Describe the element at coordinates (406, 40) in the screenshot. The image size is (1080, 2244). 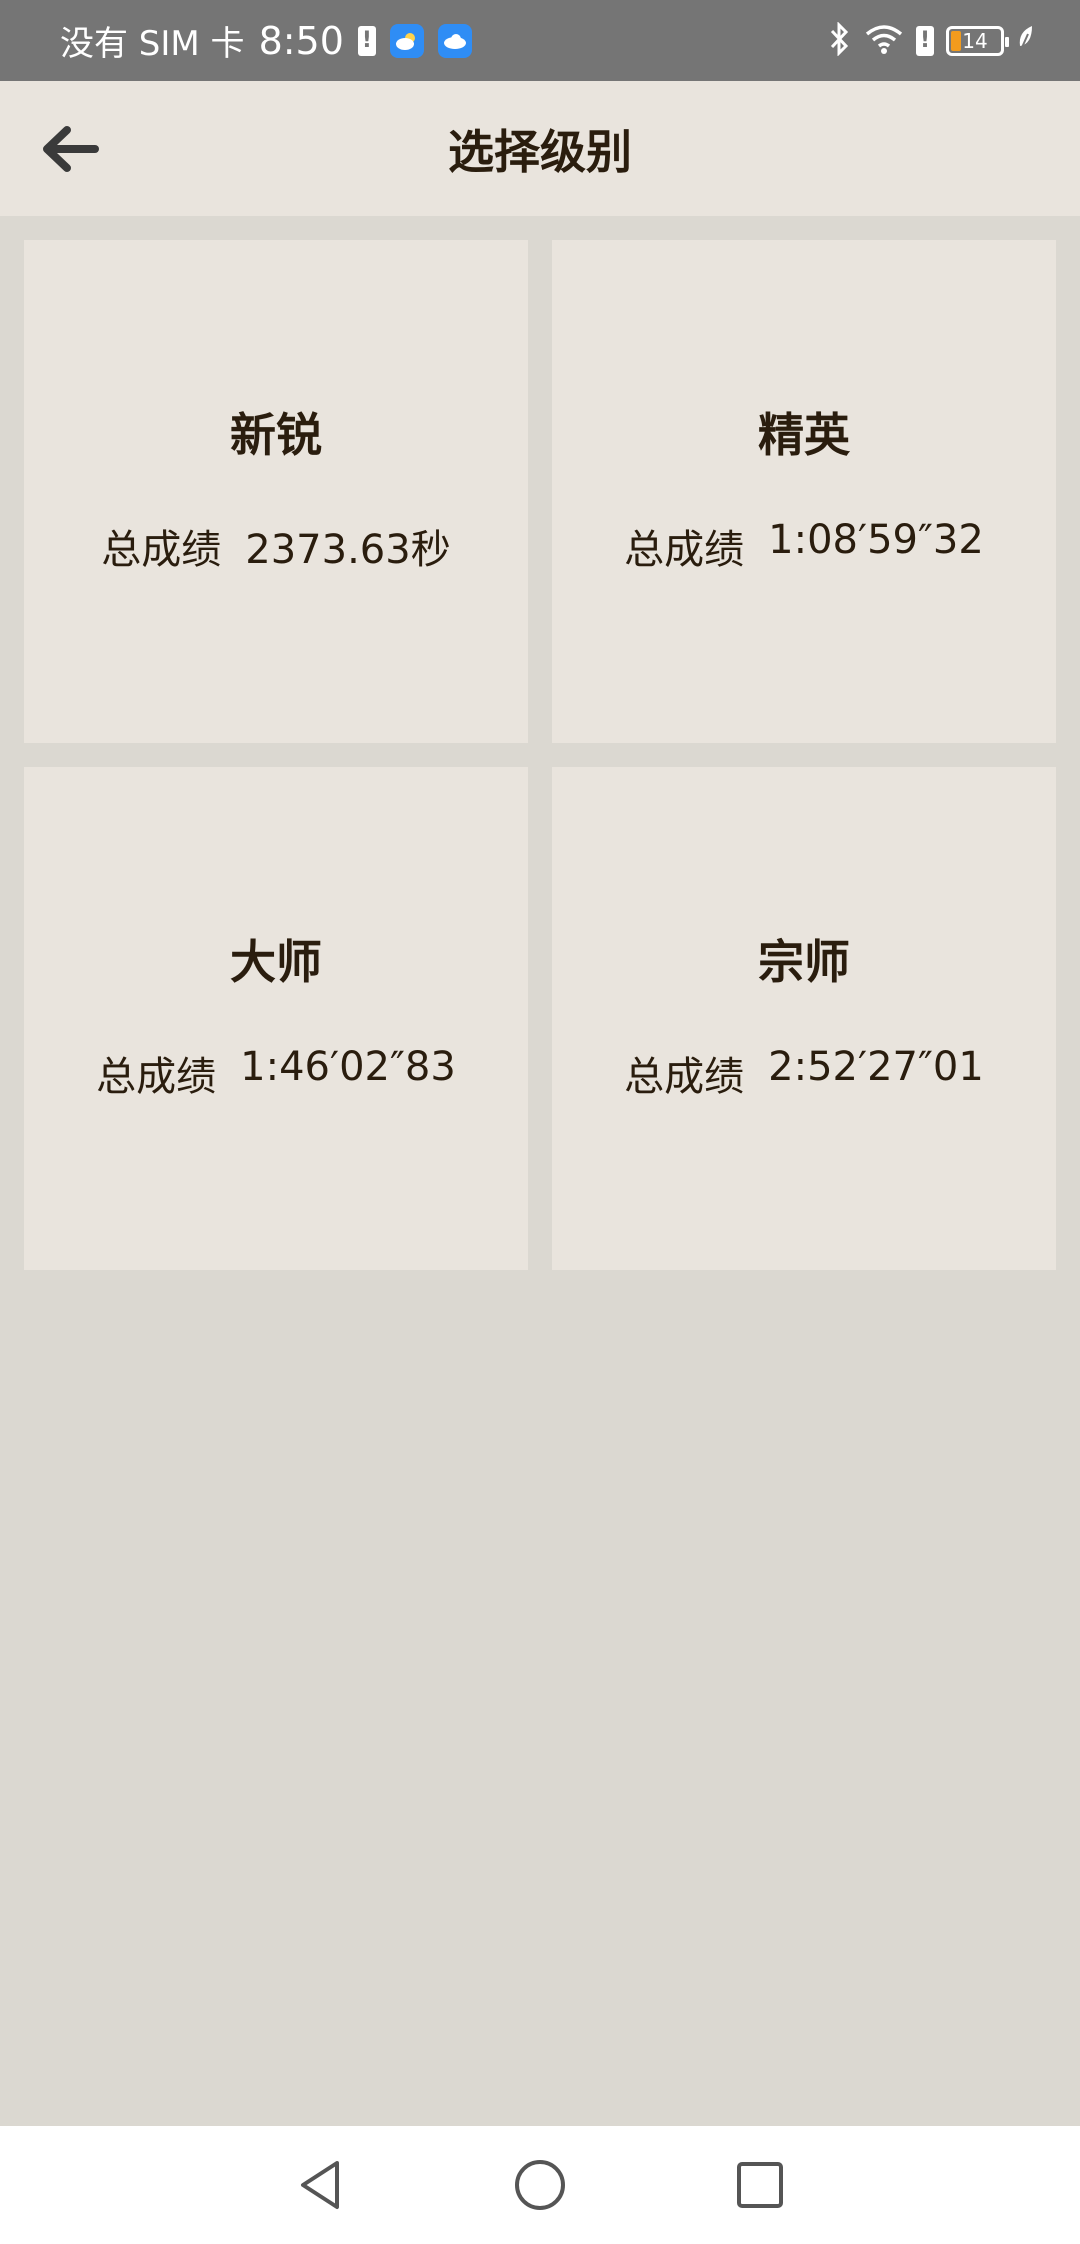
I see `weather-app-icon` at that location.